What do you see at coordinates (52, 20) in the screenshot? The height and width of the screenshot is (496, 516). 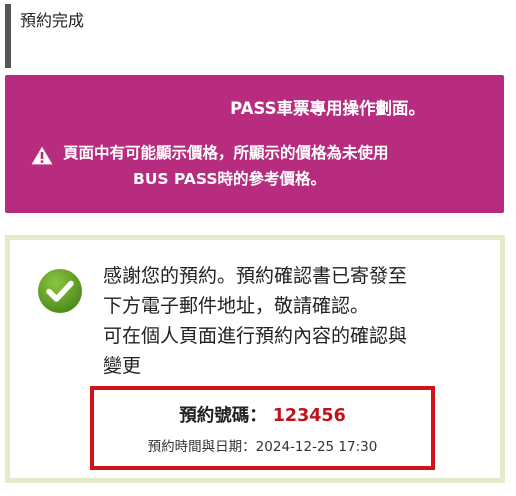 I see `page-title: 預約完成` at bounding box center [52, 20].